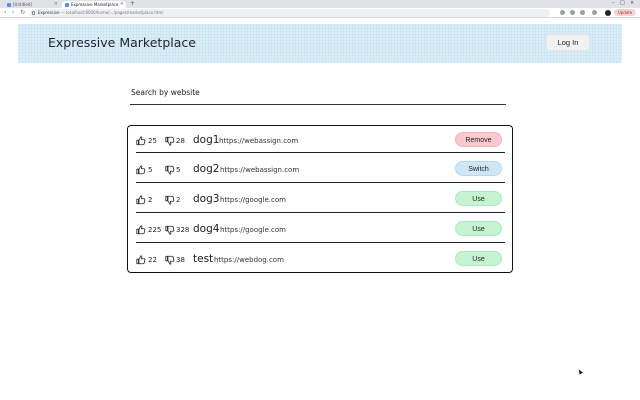 The image size is (640, 400). Describe the element at coordinates (613, 3) in the screenshot. I see `minimize-icon: –` at that location.